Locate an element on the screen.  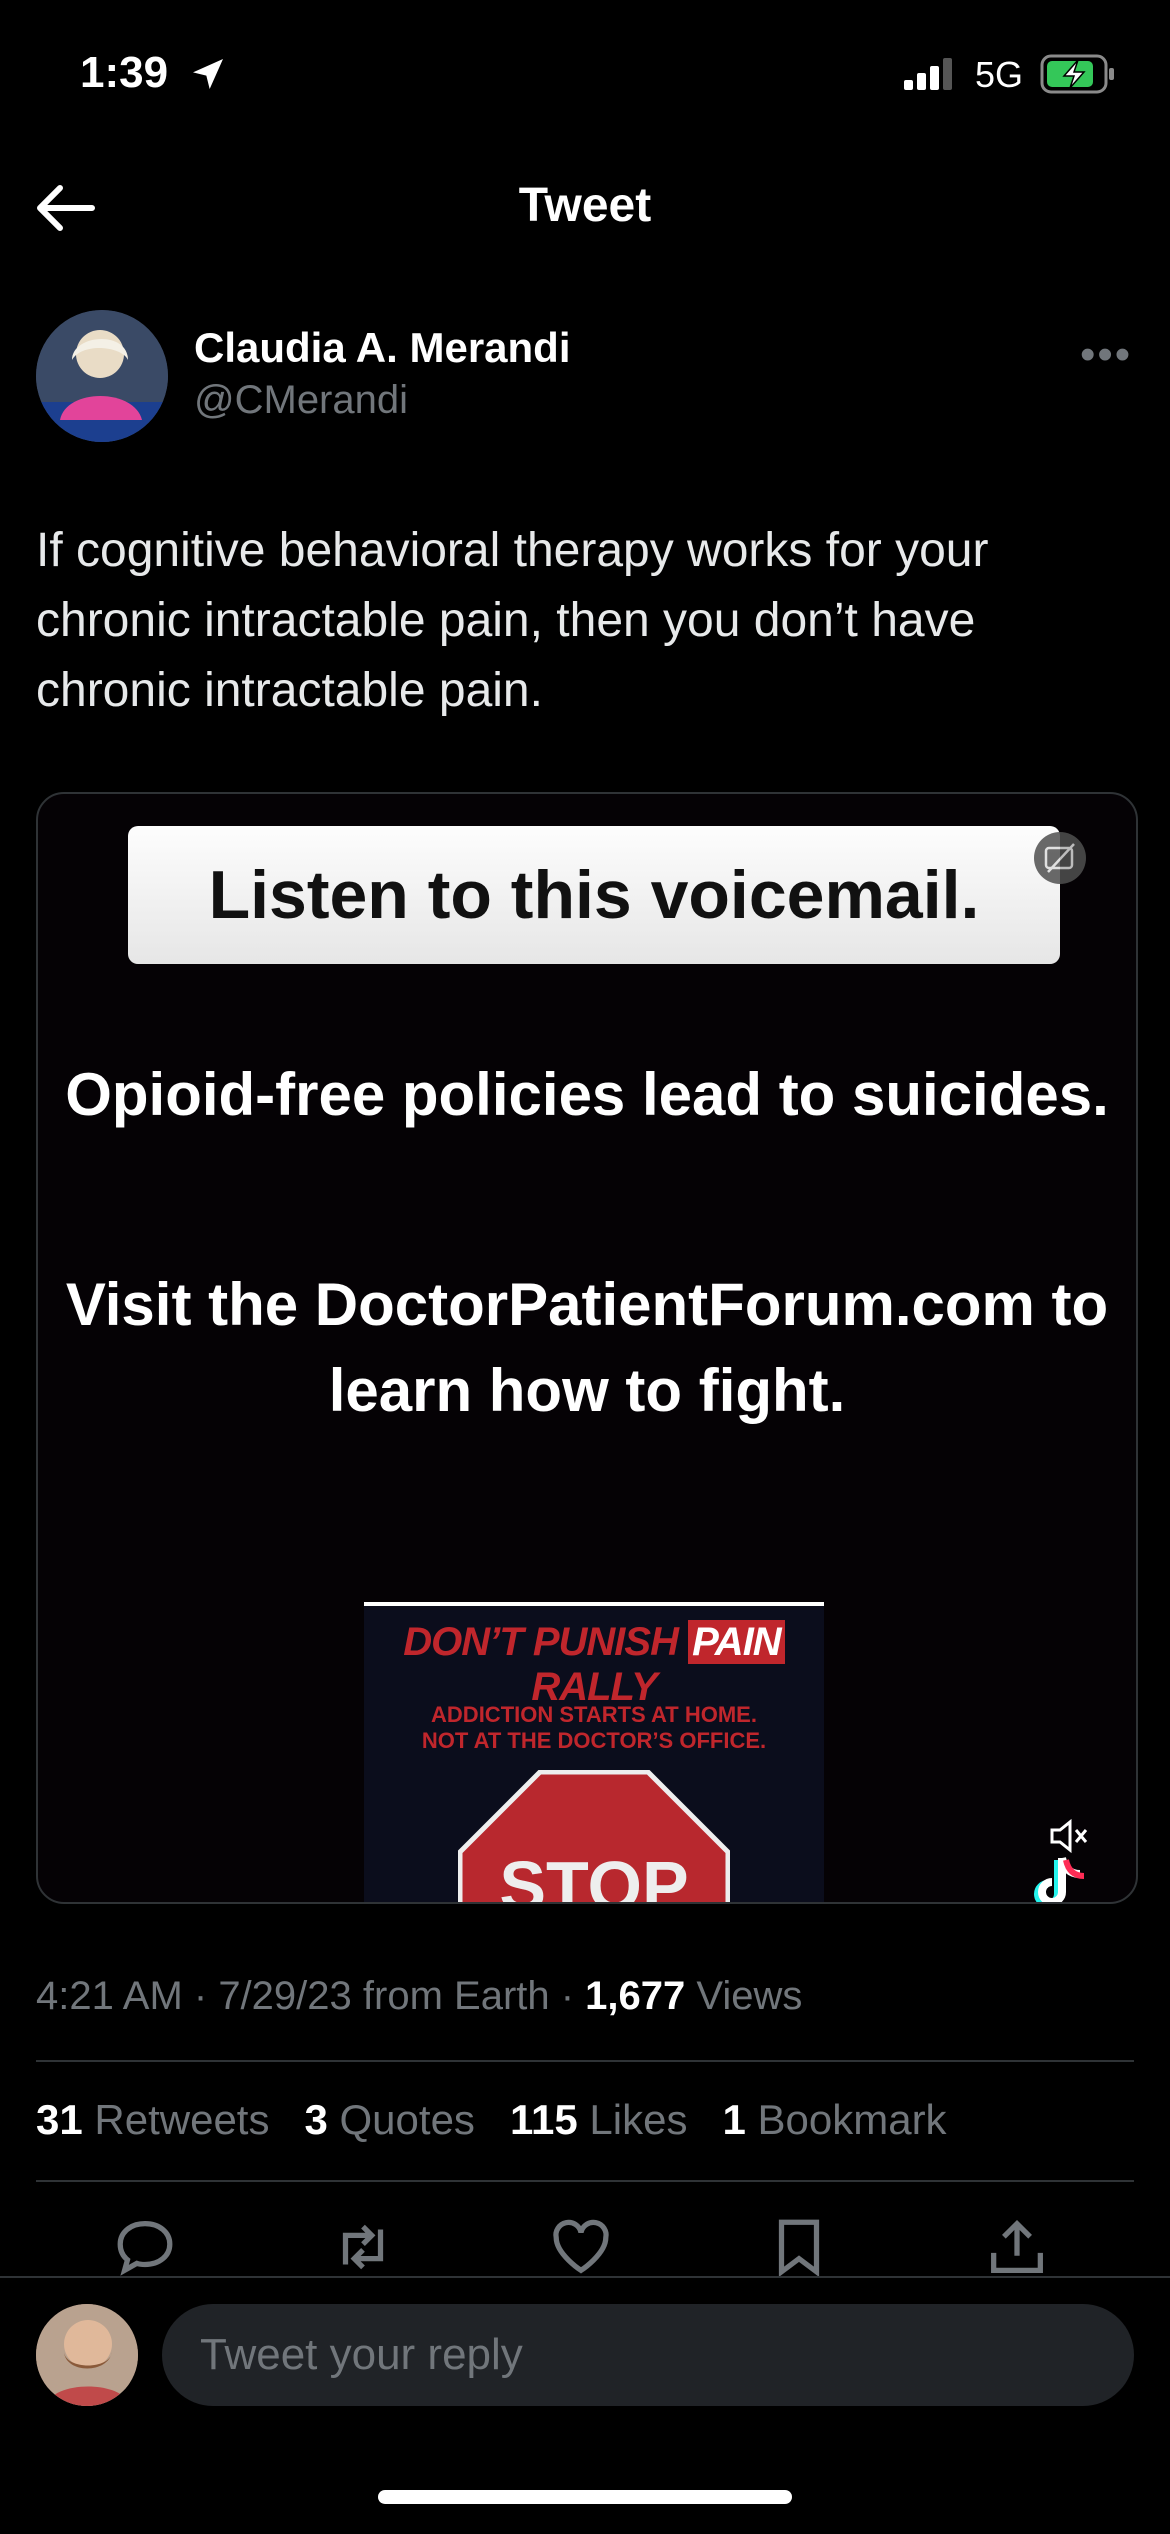
tiktok-icon is located at coordinates (1059, 1879).